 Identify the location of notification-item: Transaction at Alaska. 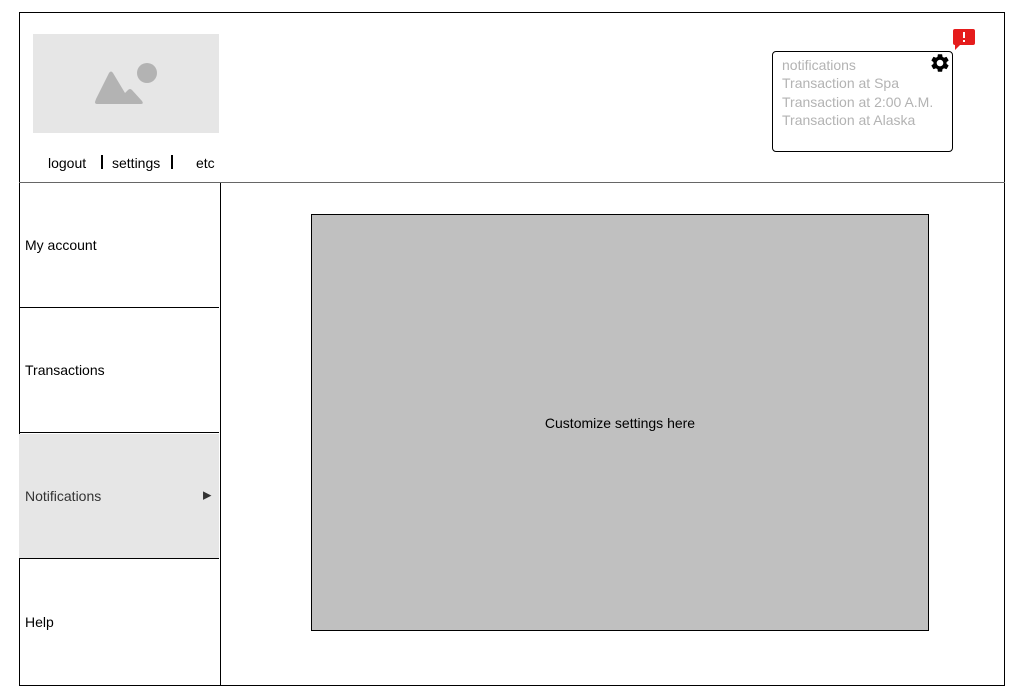
(848, 120).